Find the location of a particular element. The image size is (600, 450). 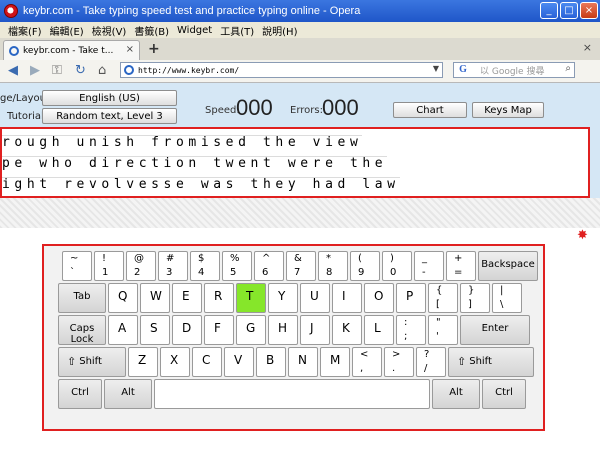

menu-widget: Widget is located at coordinates (194, 30).